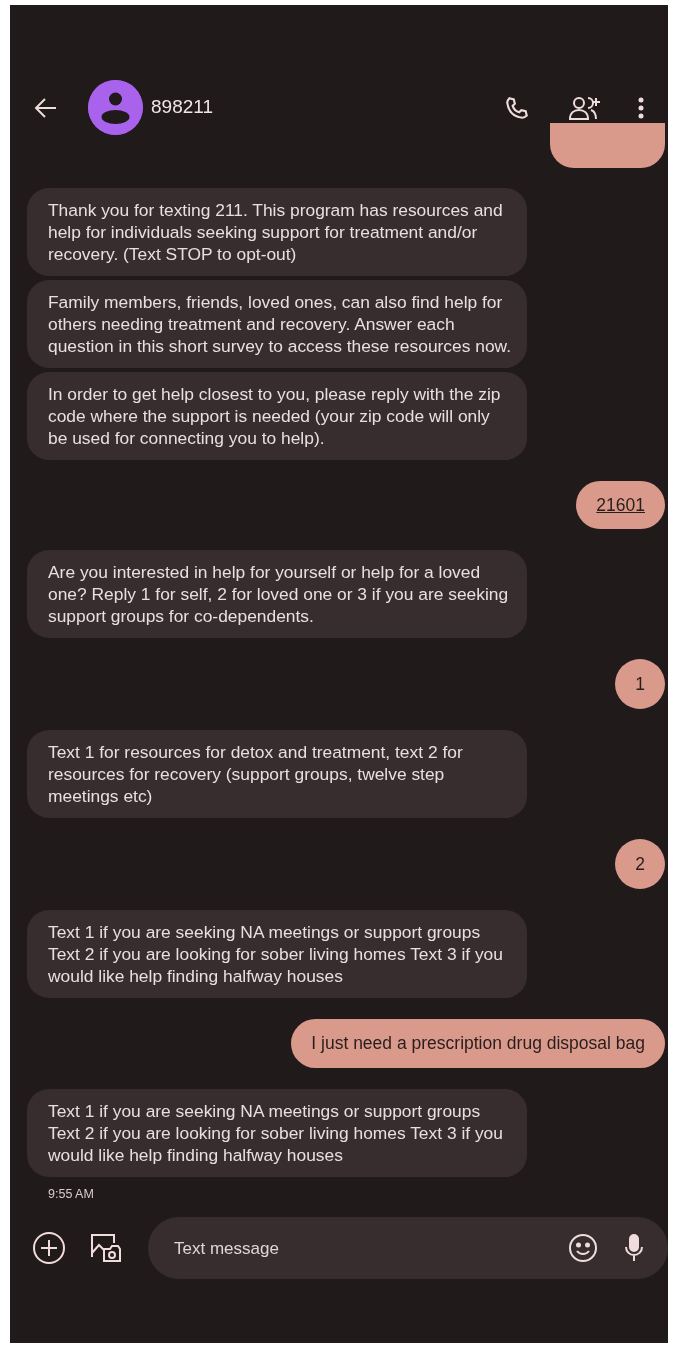 This screenshot has height=1363, width=673. What do you see at coordinates (71, 1194) in the screenshot?
I see `timestamp: 9:55 AM` at bounding box center [71, 1194].